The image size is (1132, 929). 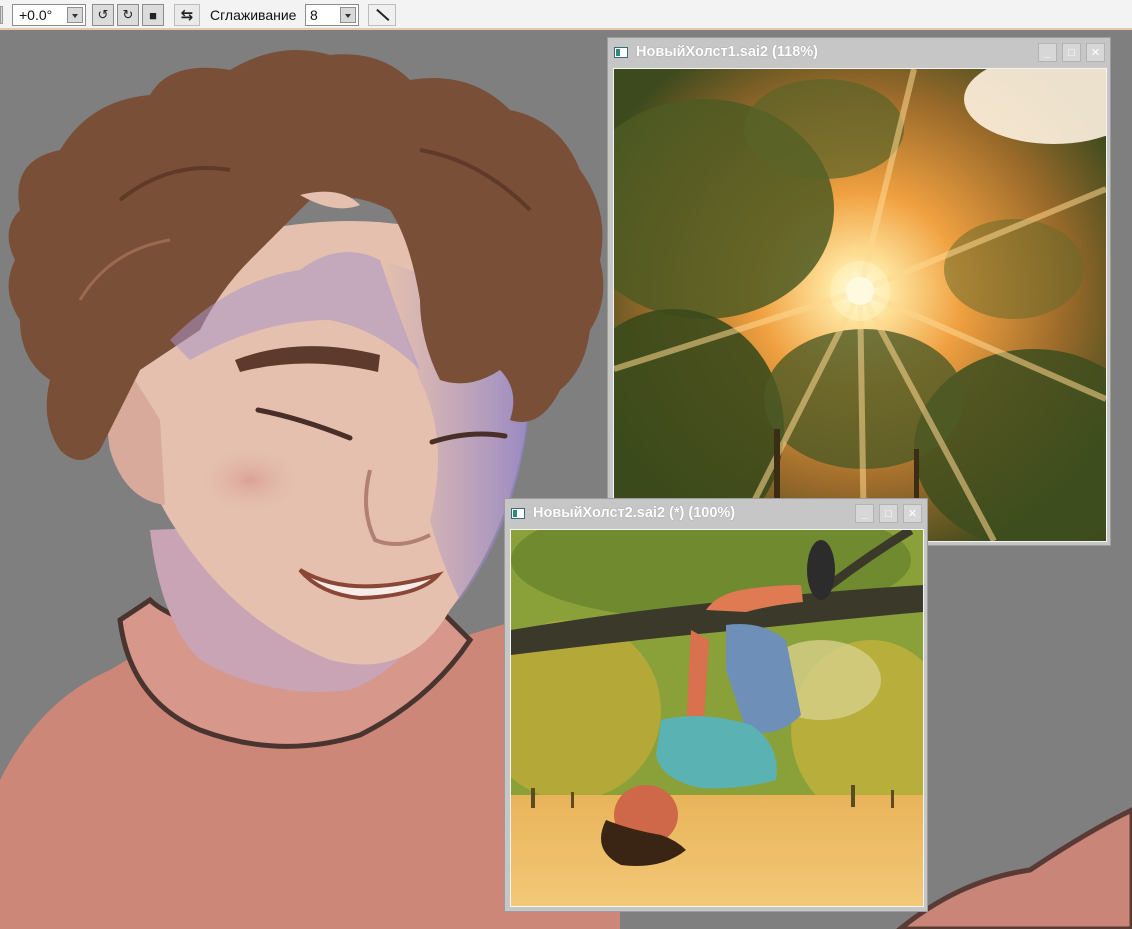 I want to click on window-title: НовыйХолст2.sai2 (*) (100%), so click(x=634, y=513).